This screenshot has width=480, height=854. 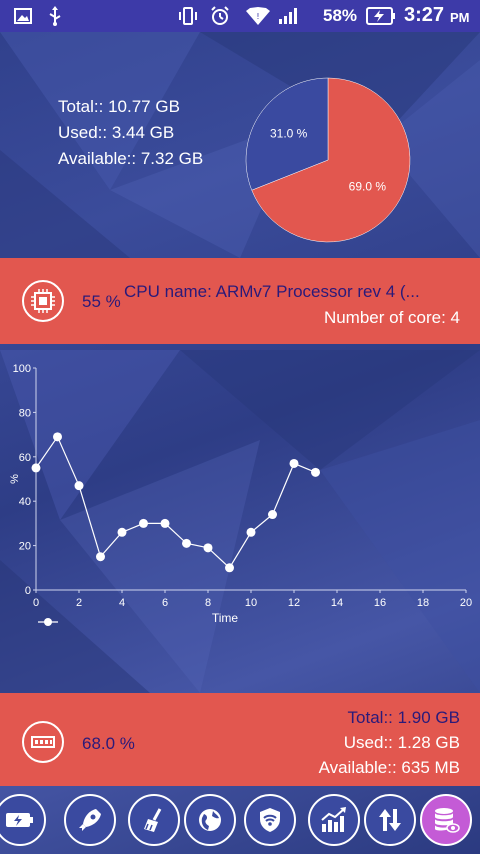 I want to click on x-axis-label: Time, so click(x=225, y=618).